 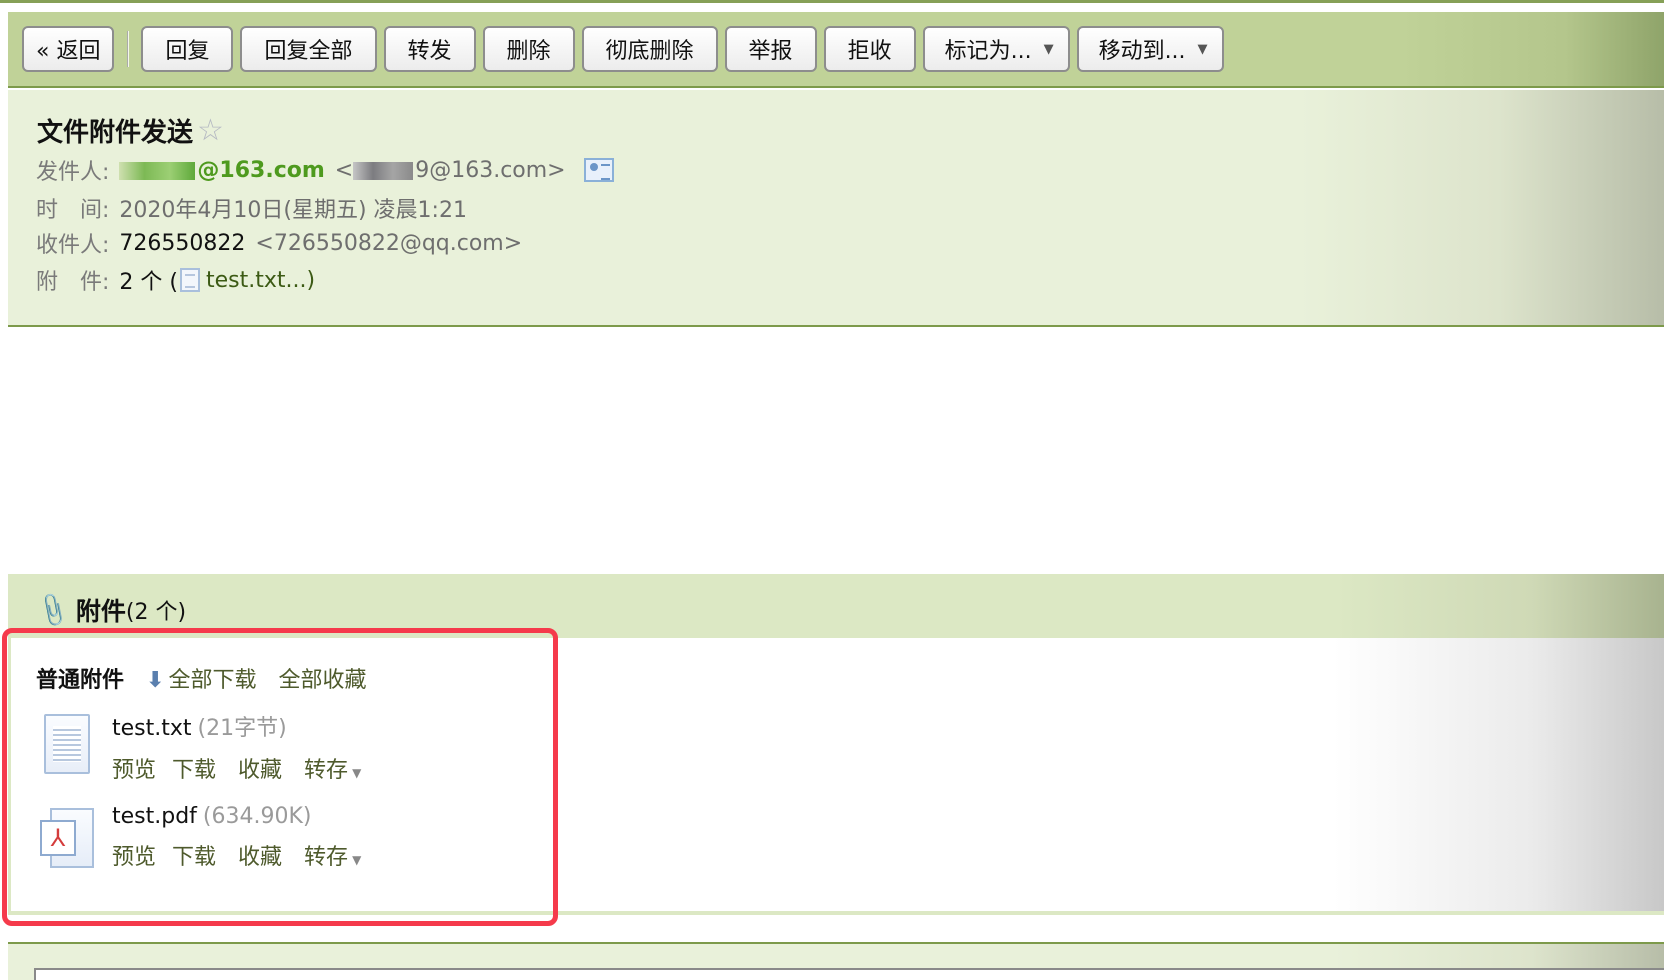 I want to click on quick-reply-input, so click(x=849, y=974).